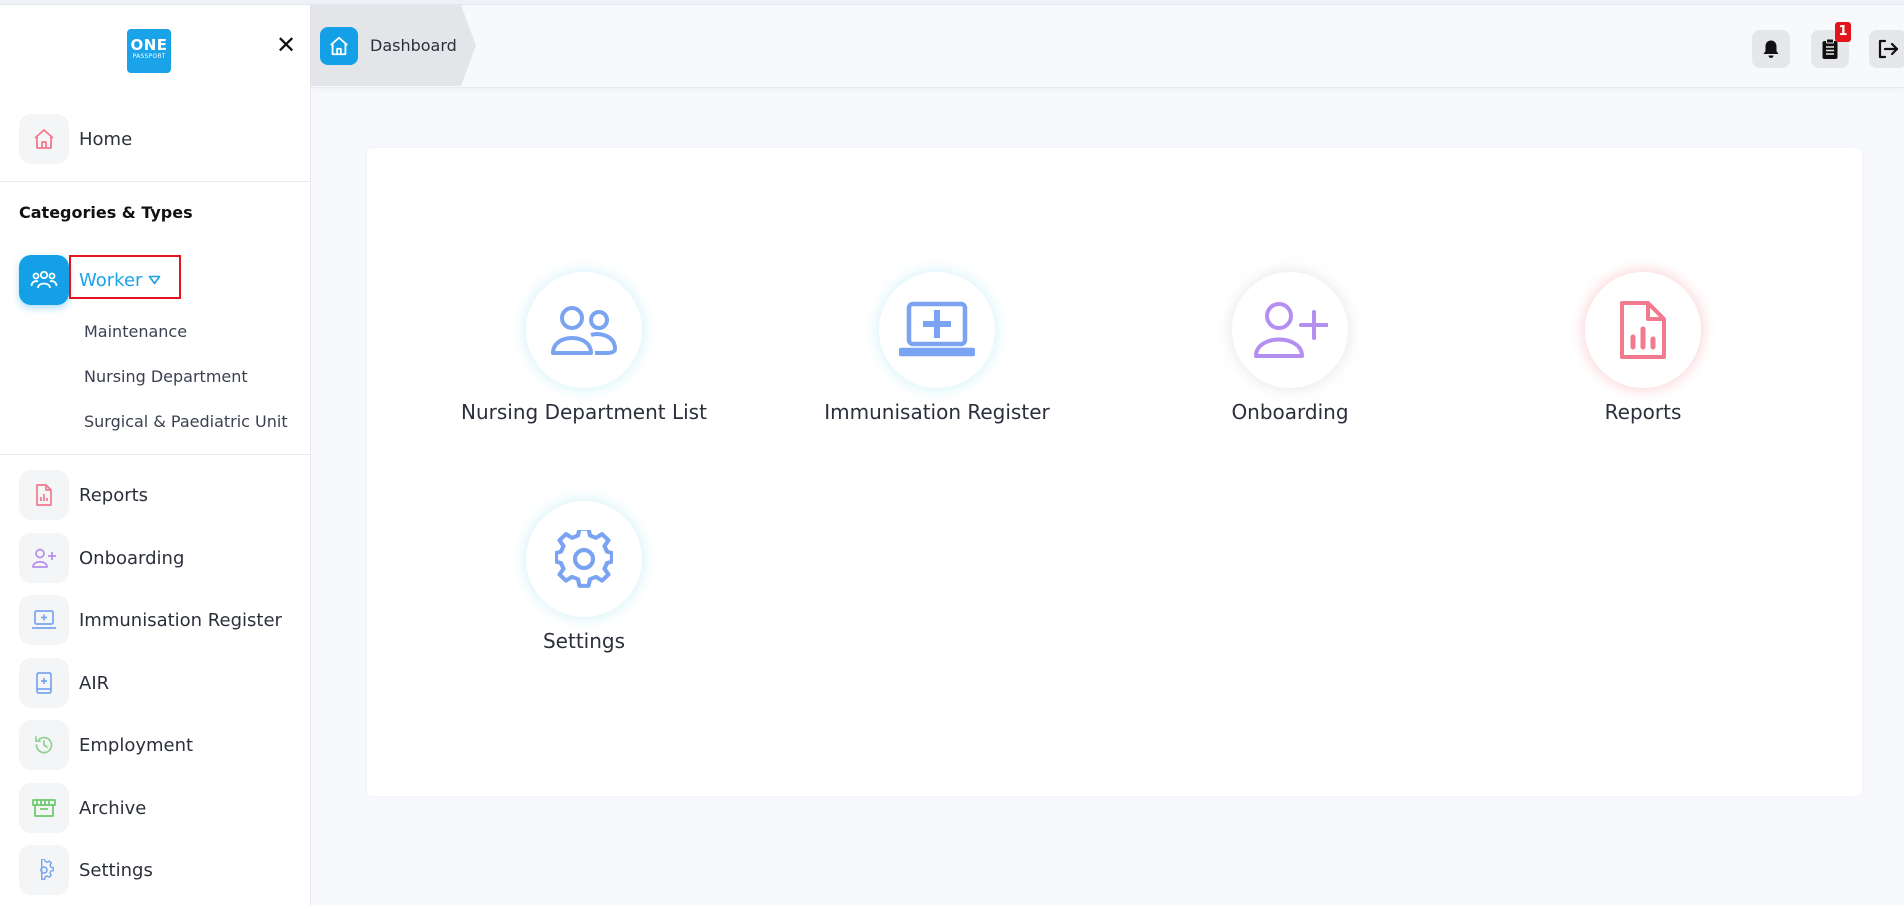 The image size is (1904, 905). I want to click on breadcrumb: Dashboard, so click(393, 45).